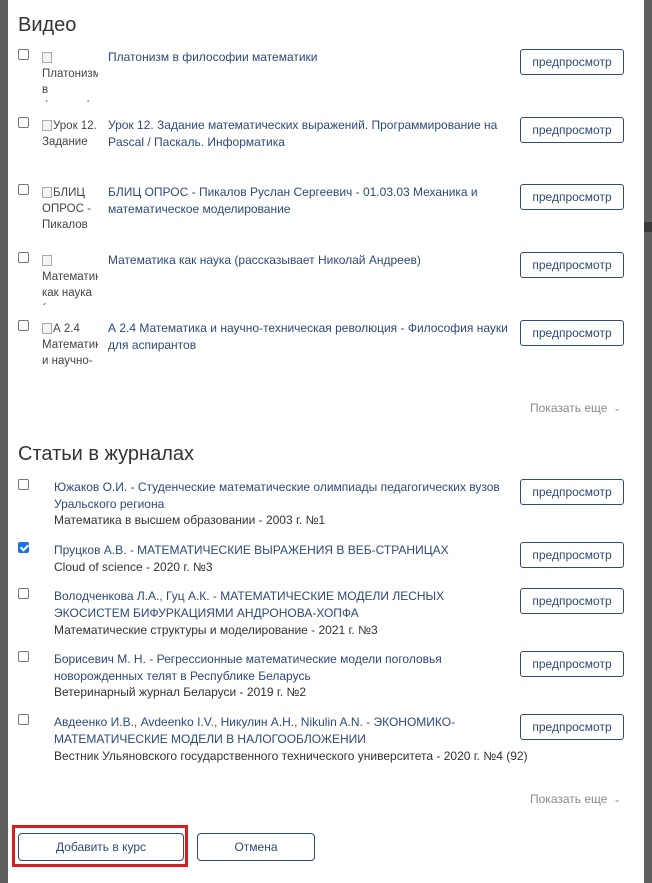 This screenshot has width=652, height=883. Describe the element at coordinates (70, 85) in the screenshot. I see `thumbnail-alt-text: Платонизм в философии` at that location.